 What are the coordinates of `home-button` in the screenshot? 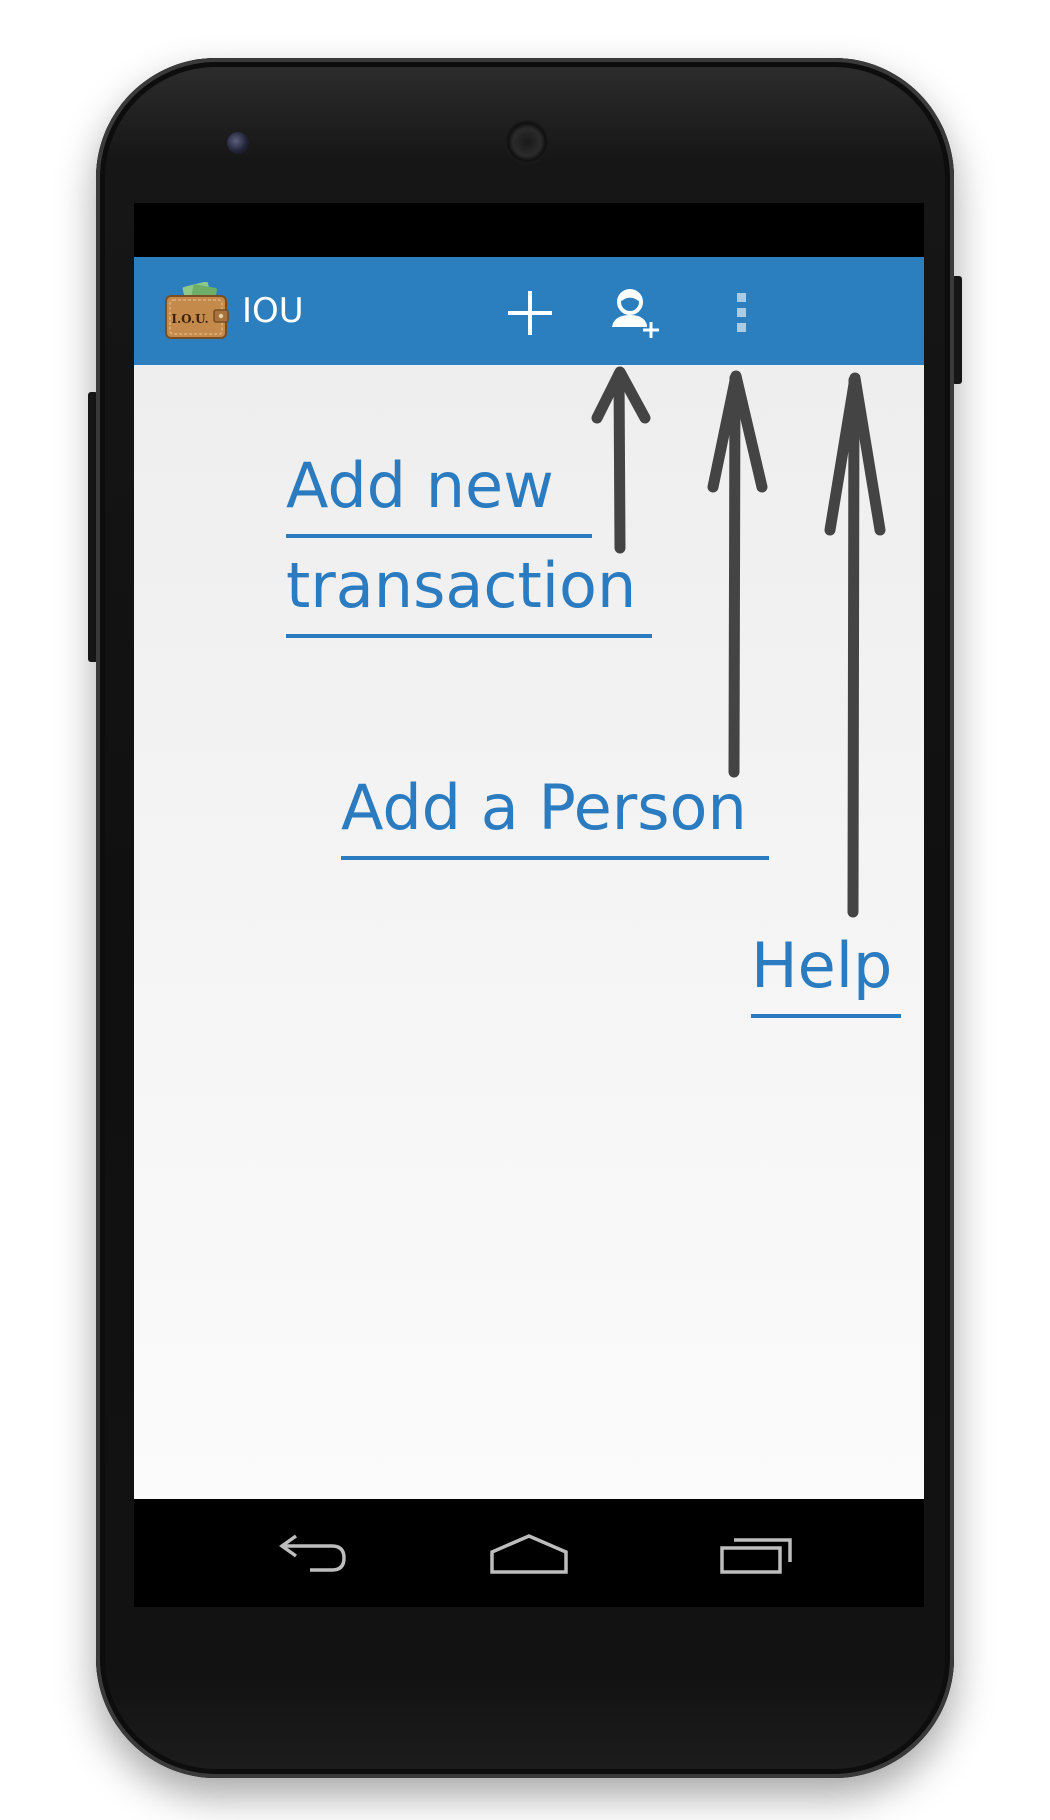 It's located at (529, 1554).